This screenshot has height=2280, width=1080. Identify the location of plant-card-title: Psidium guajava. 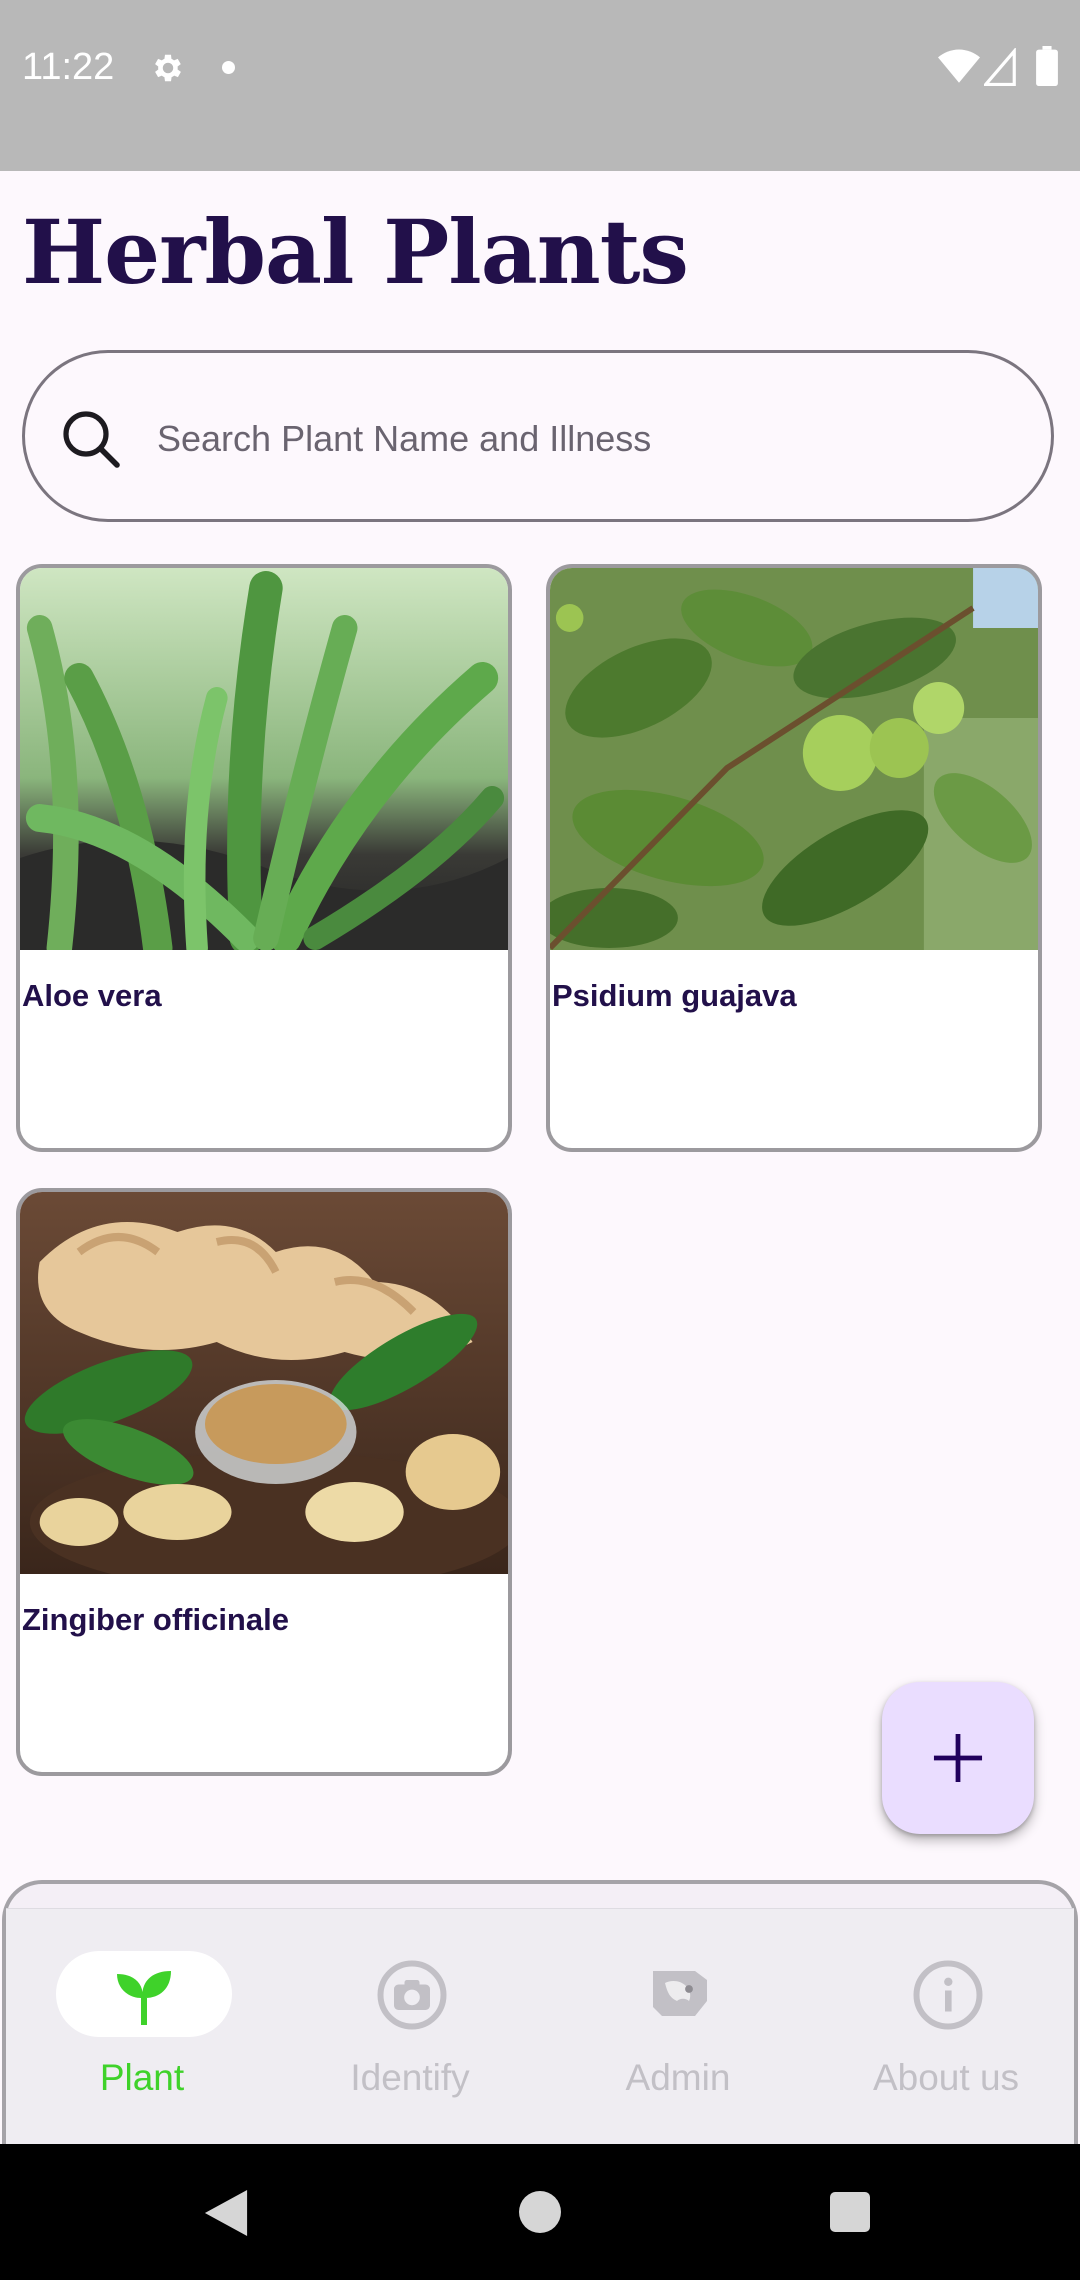
(674, 995).